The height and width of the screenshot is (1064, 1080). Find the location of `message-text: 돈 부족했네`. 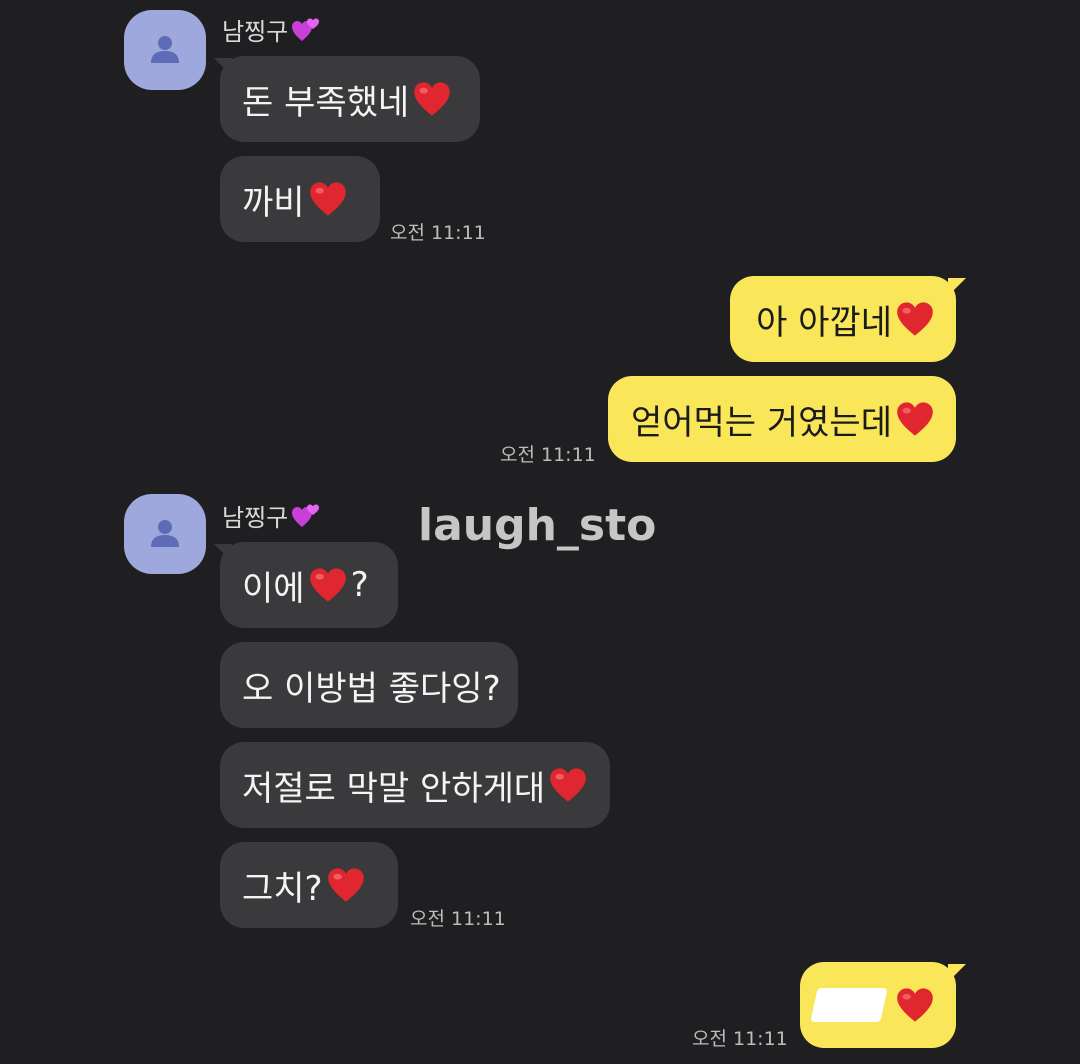

message-text: 돈 부족했네 is located at coordinates (326, 102).